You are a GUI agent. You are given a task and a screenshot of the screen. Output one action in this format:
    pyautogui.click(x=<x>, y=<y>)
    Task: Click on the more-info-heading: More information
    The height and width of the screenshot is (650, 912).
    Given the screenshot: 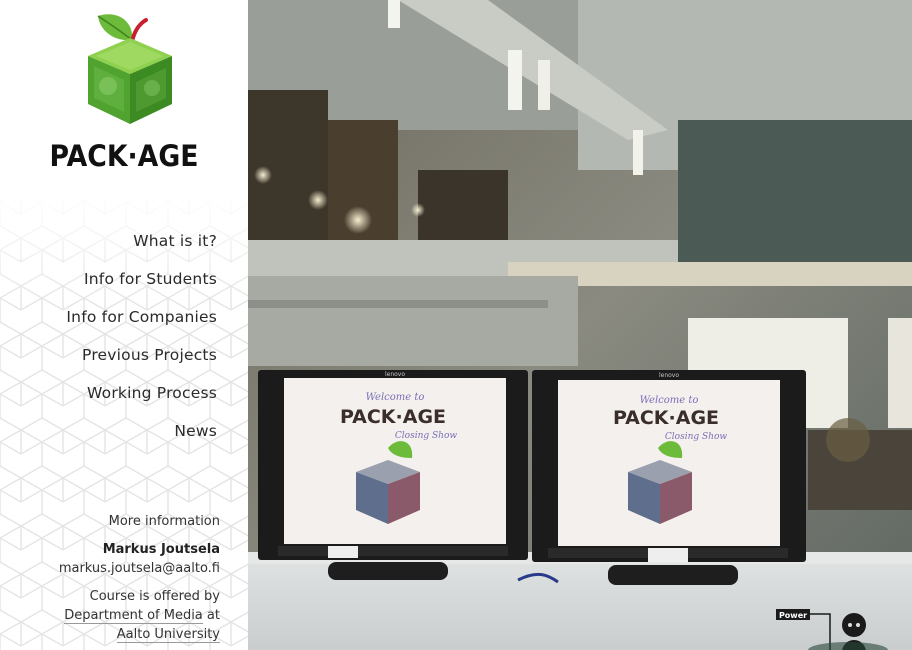 What is the action you would take?
    pyautogui.click(x=164, y=521)
    